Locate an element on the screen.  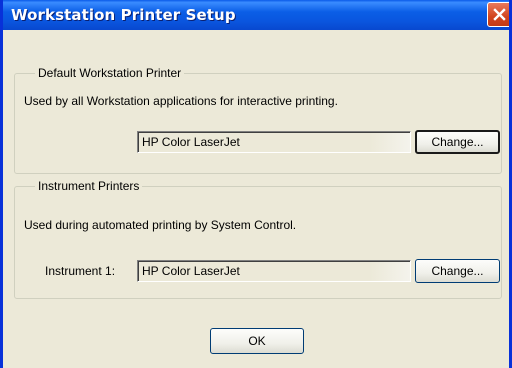
ok-button: OK is located at coordinates (257, 341).